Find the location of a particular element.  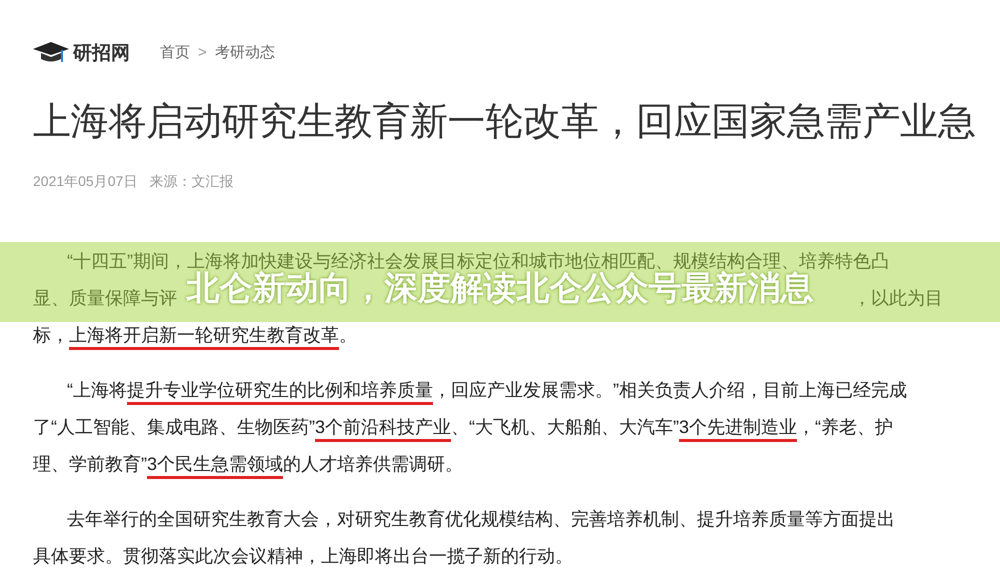

paragraph-line: 了“人工智能、集成电路、生物医药”3个前沿科技产业、“大飞机、大船舶、大汽车”3个先进制造业，“养老、护 is located at coordinates (463, 427).